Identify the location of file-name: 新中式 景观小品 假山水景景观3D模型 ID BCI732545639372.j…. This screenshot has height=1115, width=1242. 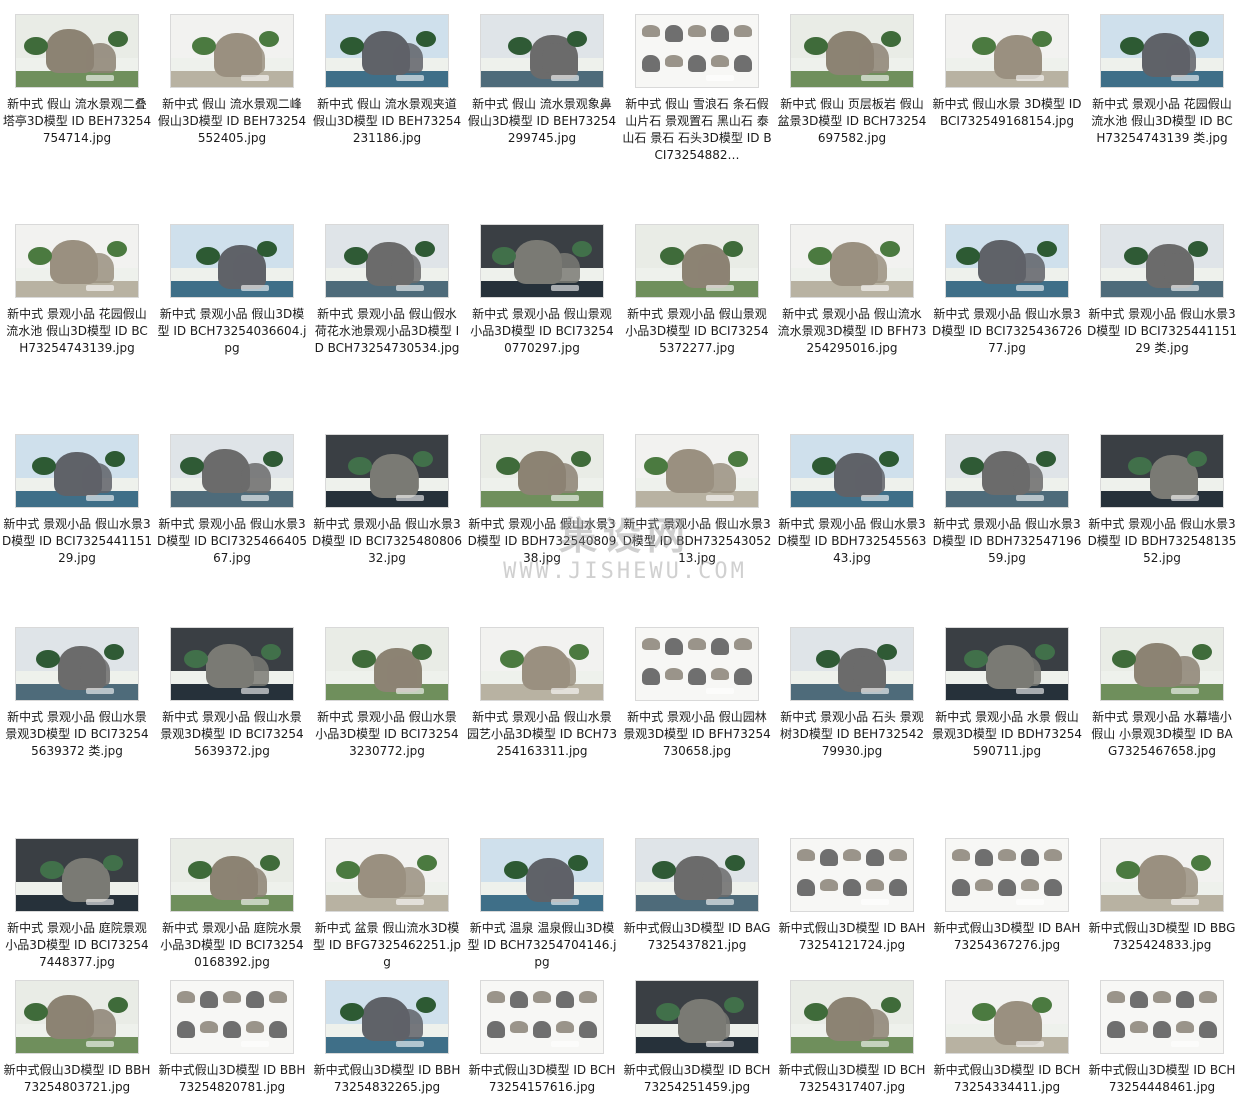
(232, 734).